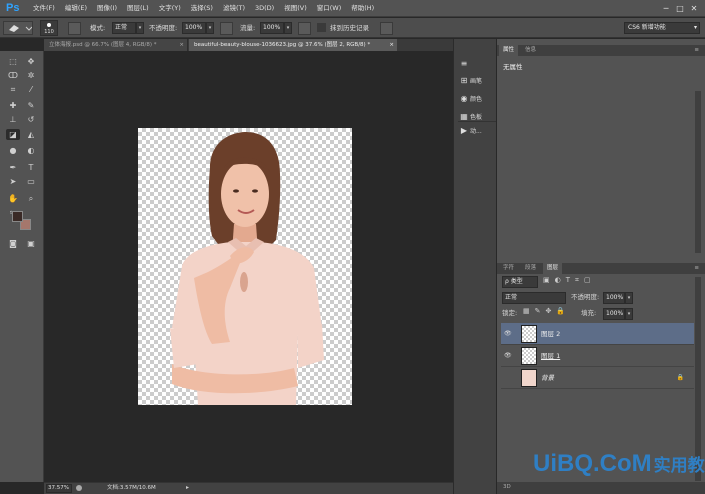  Describe the element at coordinates (597, 378) in the screenshot. I see `layer-row-background: 👁 背景 🔒` at that location.